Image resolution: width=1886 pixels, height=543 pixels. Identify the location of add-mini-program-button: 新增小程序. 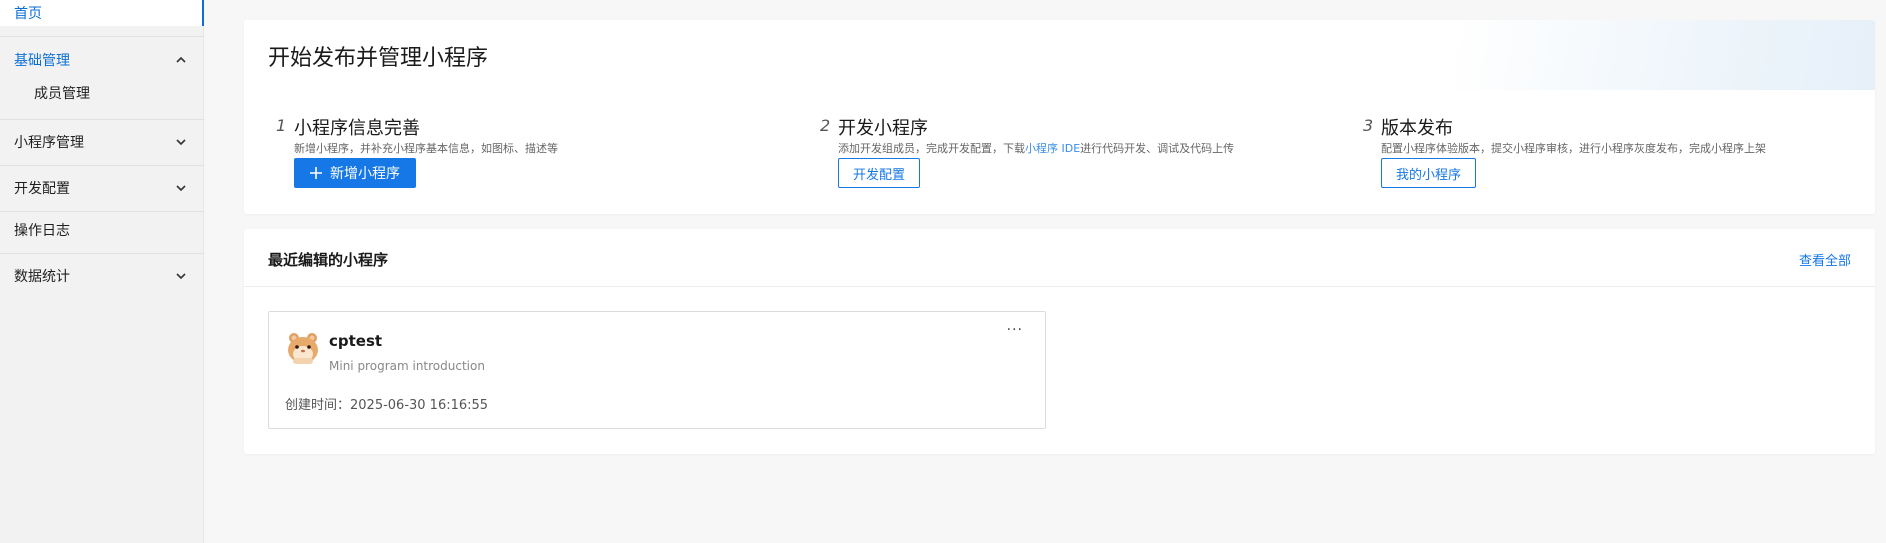
(355, 173).